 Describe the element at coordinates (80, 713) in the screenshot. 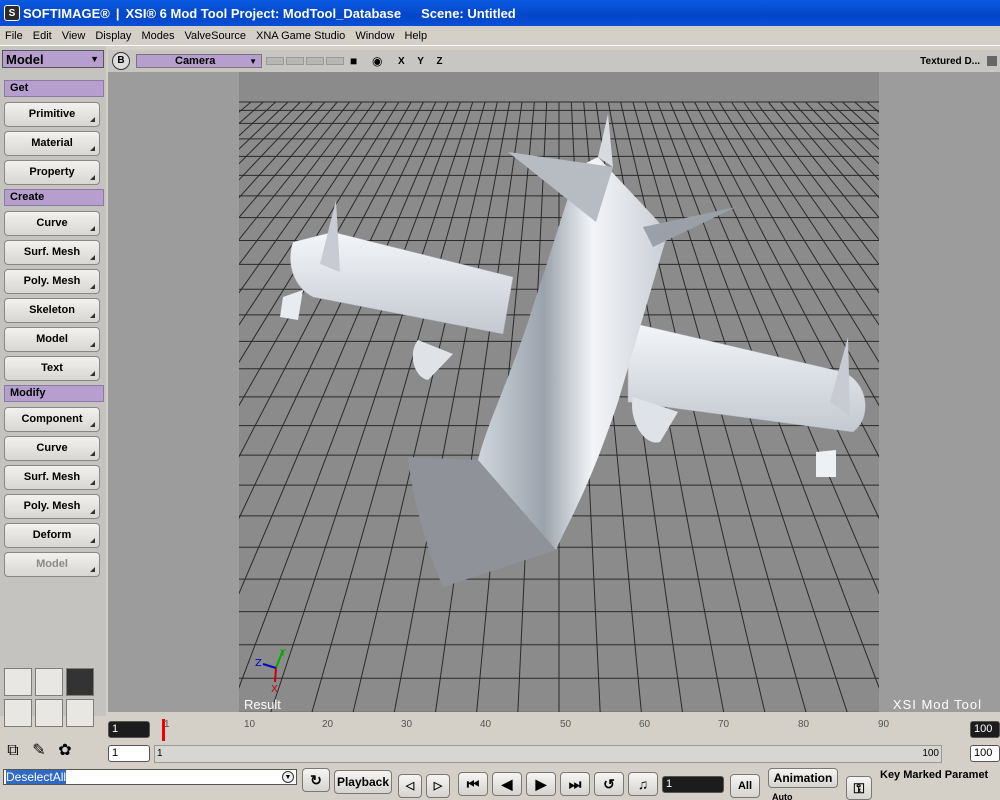

I see `layout-c-icon` at that location.